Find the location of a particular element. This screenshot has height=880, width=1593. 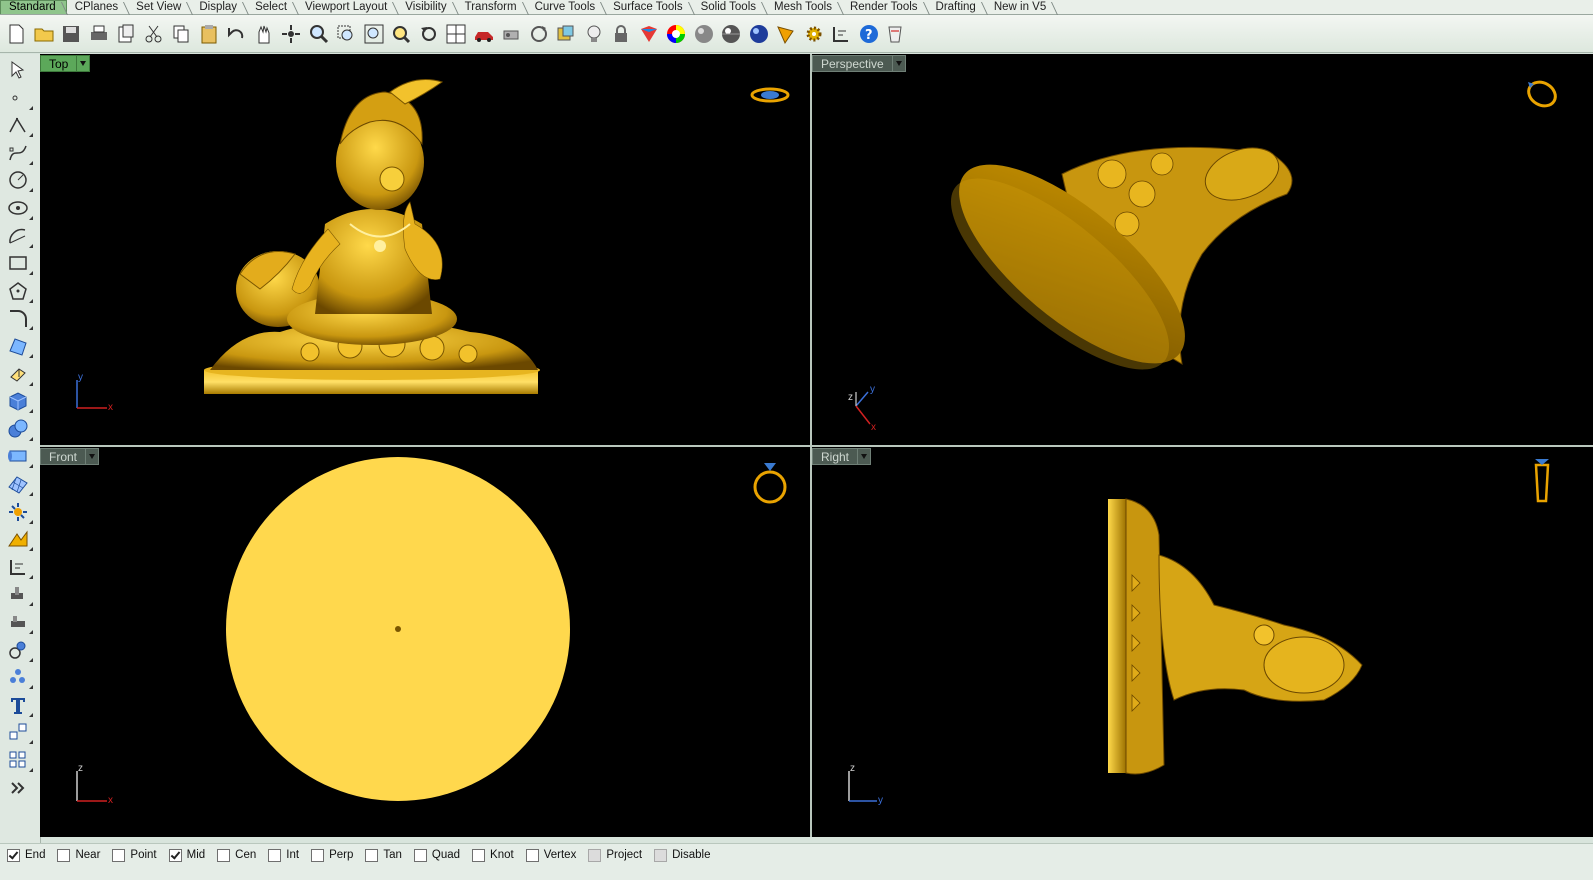

shaded-sphere-icon is located at coordinates (704, 34).